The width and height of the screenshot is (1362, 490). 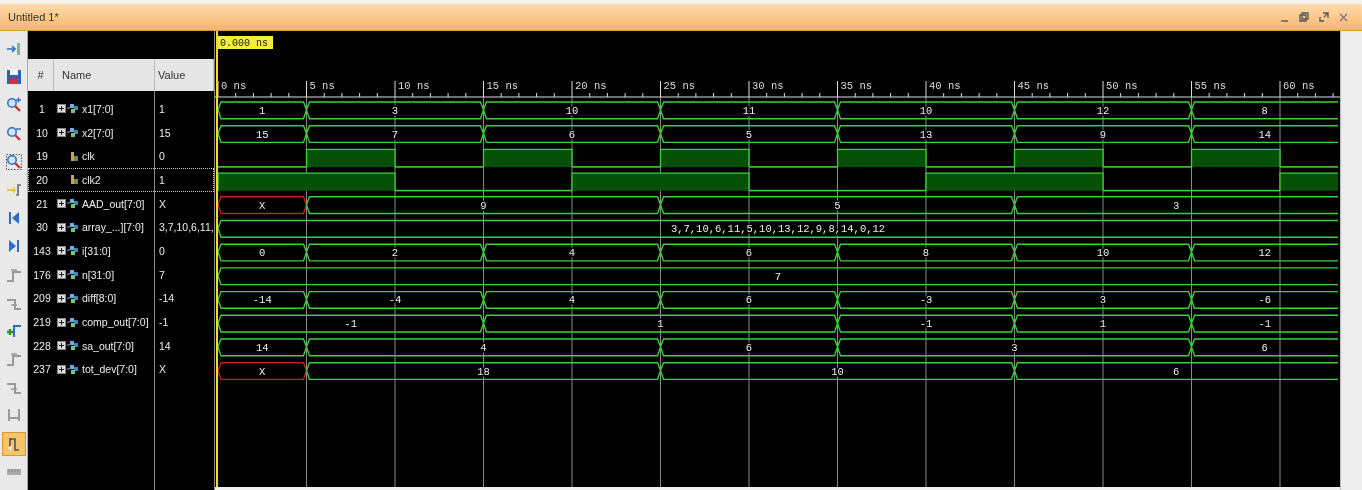 What do you see at coordinates (1304, 17) in the screenshot?
I see `restore-icon` at bounding box center [1304, 17].